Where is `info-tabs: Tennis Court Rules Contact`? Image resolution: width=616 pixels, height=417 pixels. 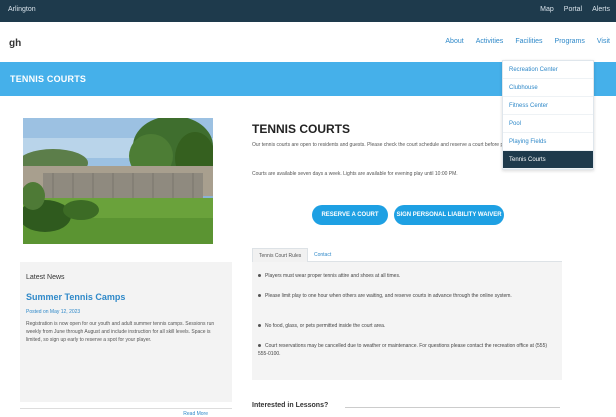
info-tabs: Tennis Court Rules Contact is located at coordinates (407, 255).